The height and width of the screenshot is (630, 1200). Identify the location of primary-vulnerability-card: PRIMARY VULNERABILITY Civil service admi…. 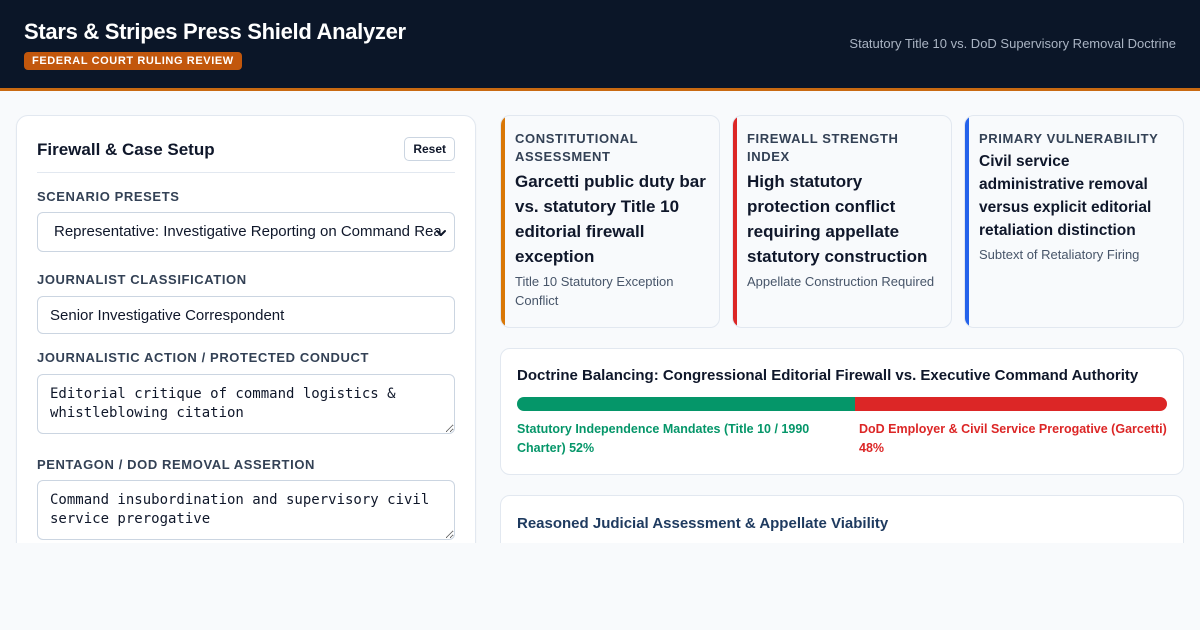
(1074, 221).